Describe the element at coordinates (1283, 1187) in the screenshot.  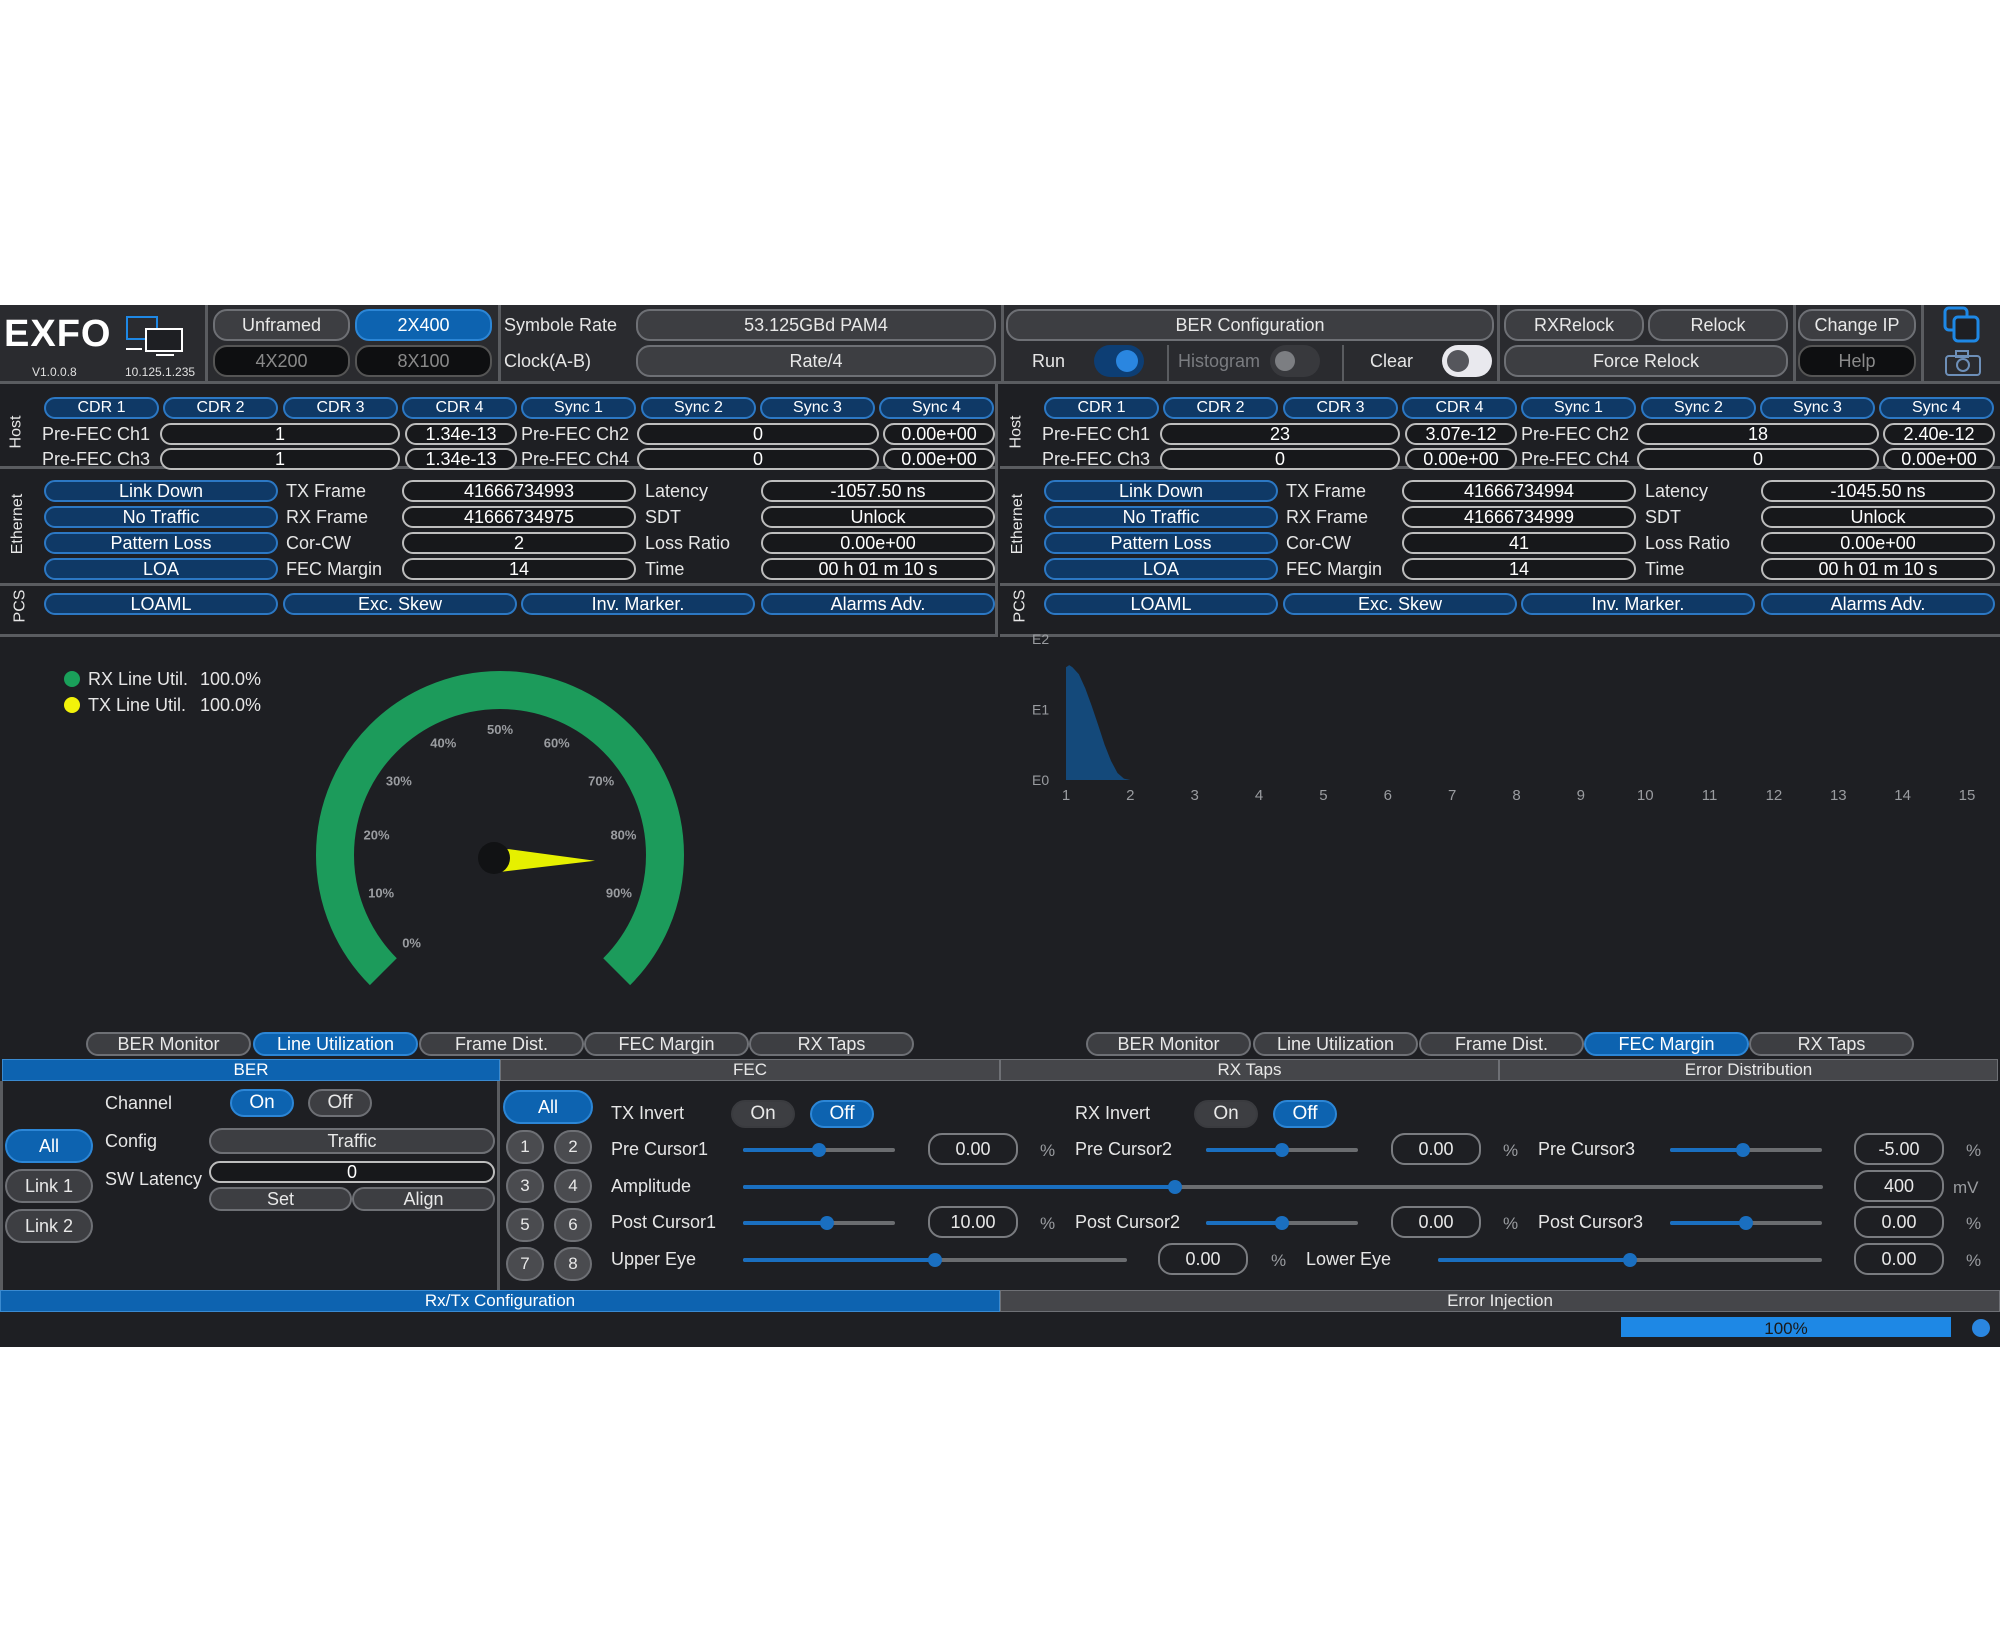
I see `amplitude-slider` at that location.